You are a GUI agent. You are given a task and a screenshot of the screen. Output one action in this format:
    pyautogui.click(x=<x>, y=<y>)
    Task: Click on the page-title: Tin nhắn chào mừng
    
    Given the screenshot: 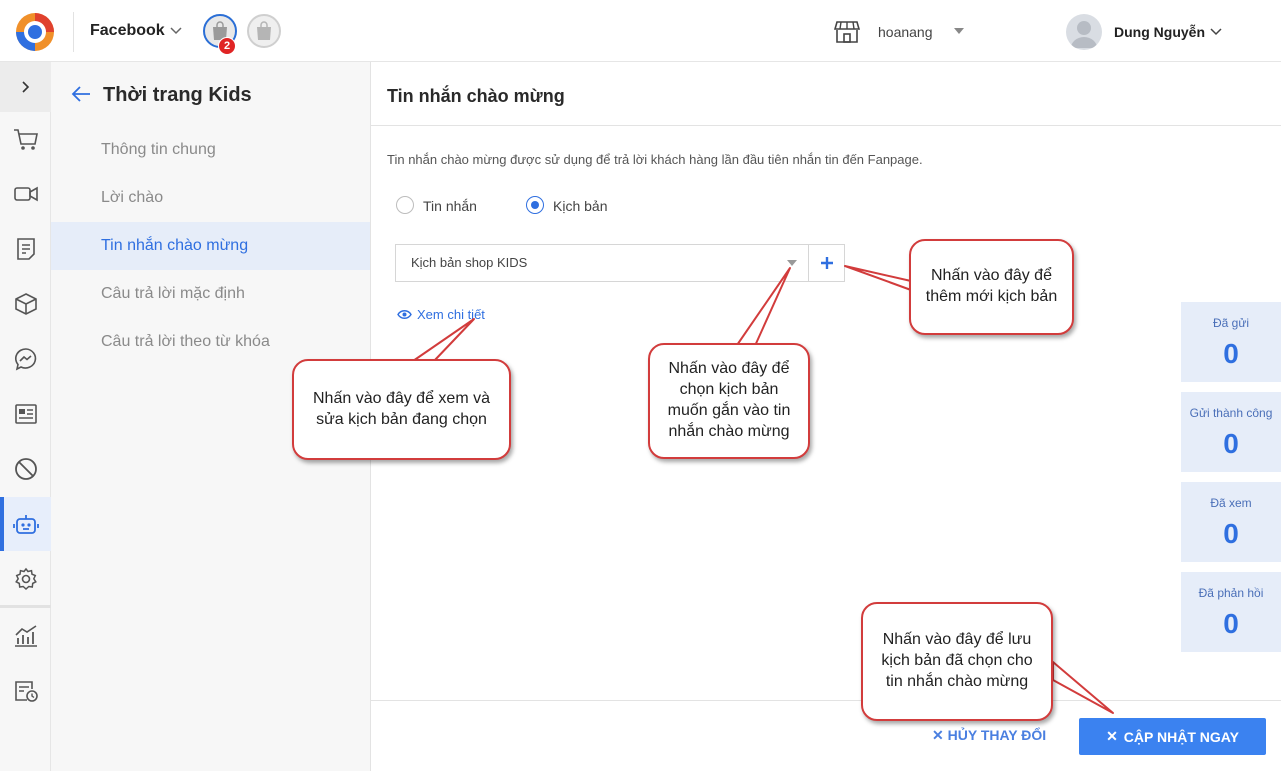 What is the action you would take?
    pyautogui.click(x=476, y=96)
    